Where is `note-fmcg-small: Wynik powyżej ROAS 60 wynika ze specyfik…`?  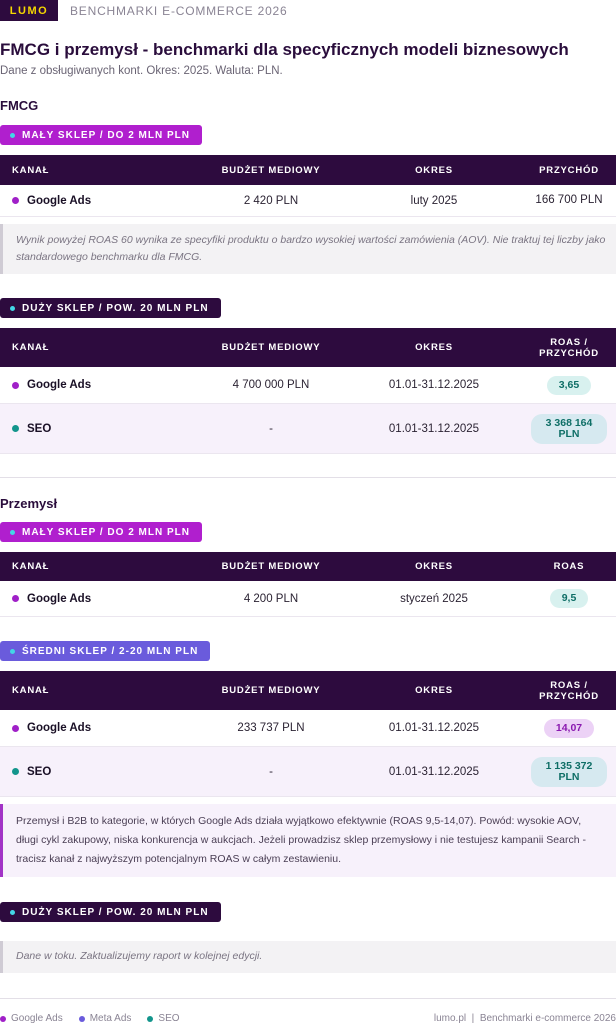
note-fmcg-small: Wynik powyżej ROAS 60 wynika ze specyfik… is located at coordinates (308, 249).